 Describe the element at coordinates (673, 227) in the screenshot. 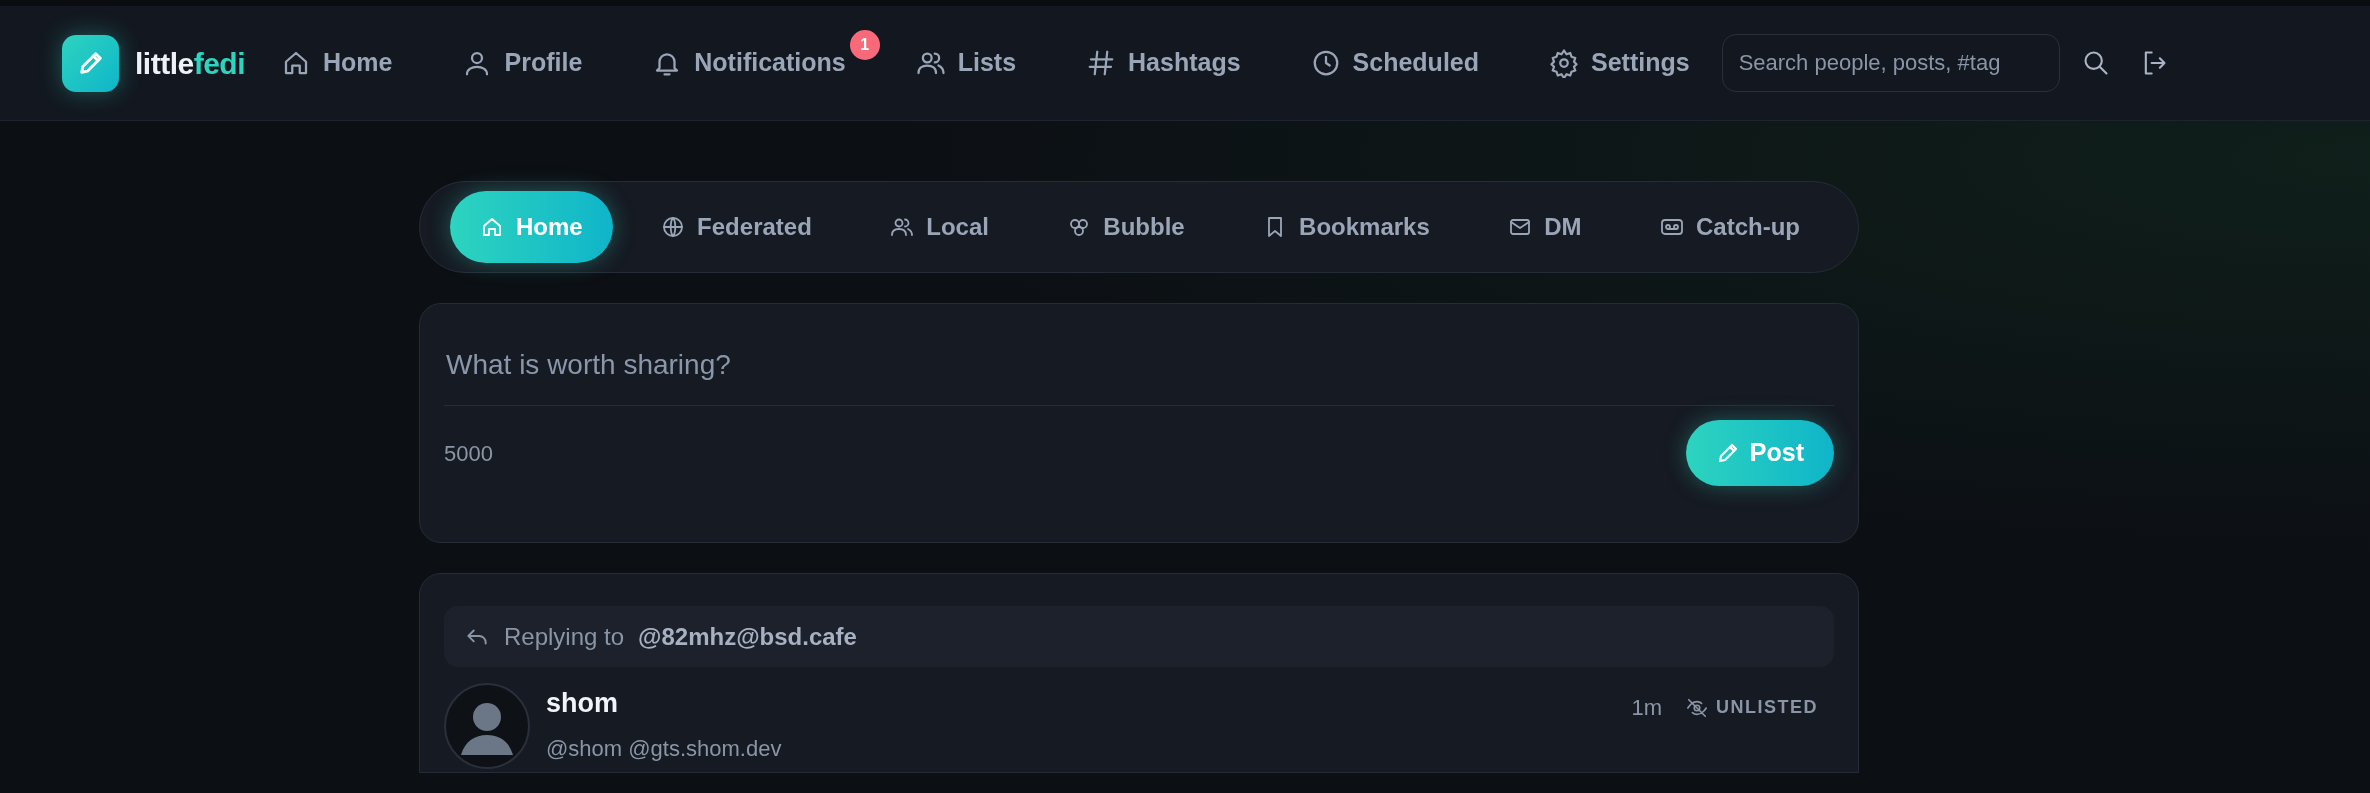

I see `globe-icon` at that location.